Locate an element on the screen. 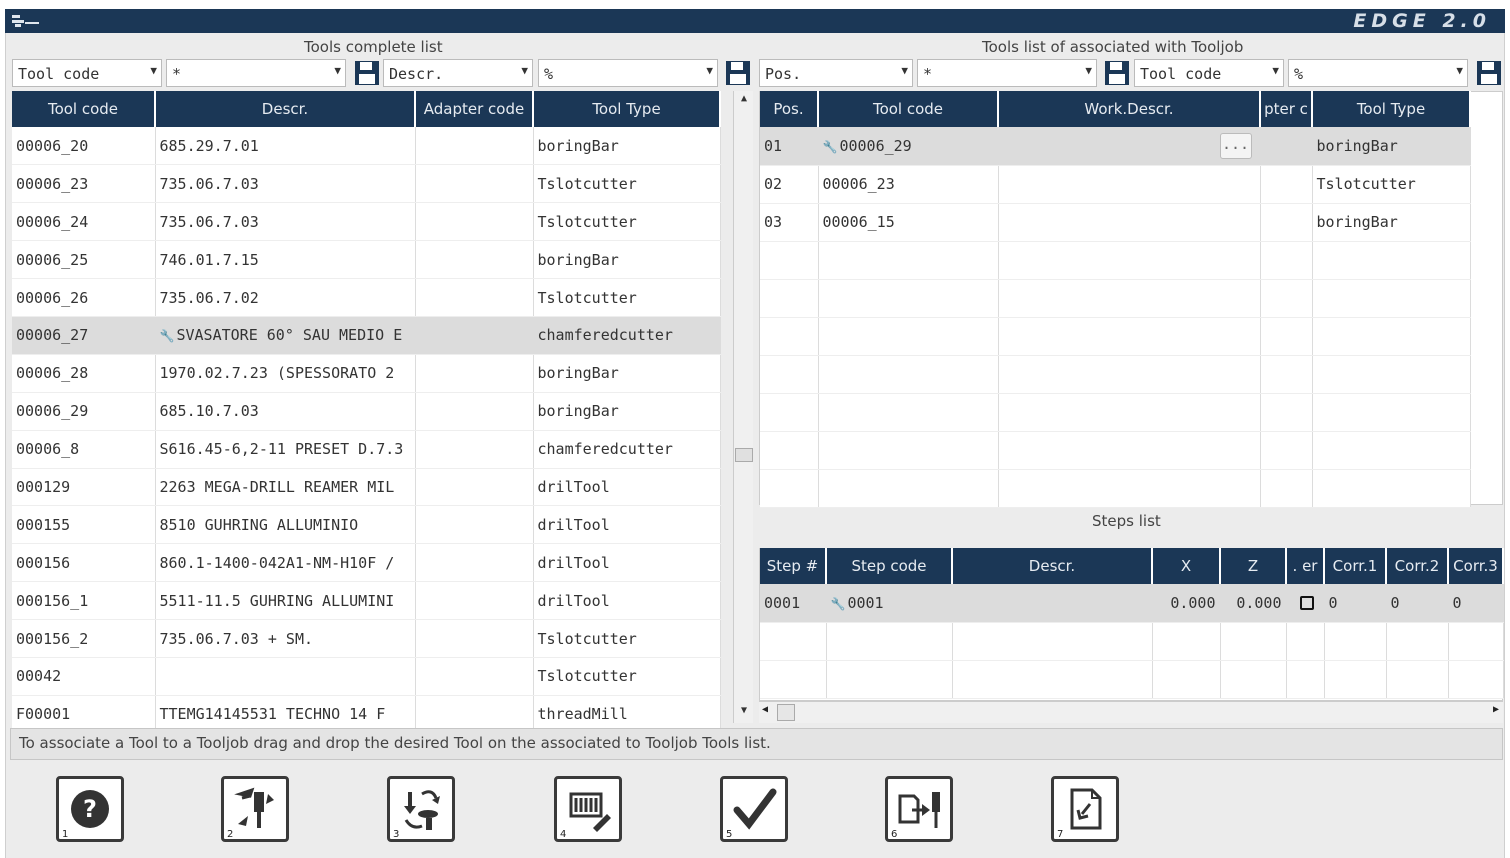 This screenshot has height=858, width=1510. tool-code-cell: 00006_20 is located at coordinates (84, 146).